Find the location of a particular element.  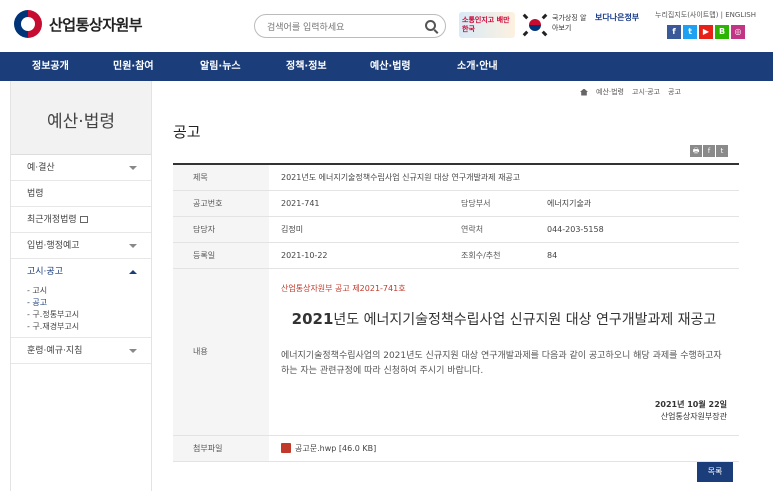

breadcrumb: 예산·법령 고시·공고 공고 is located at coordinates (630, 92).